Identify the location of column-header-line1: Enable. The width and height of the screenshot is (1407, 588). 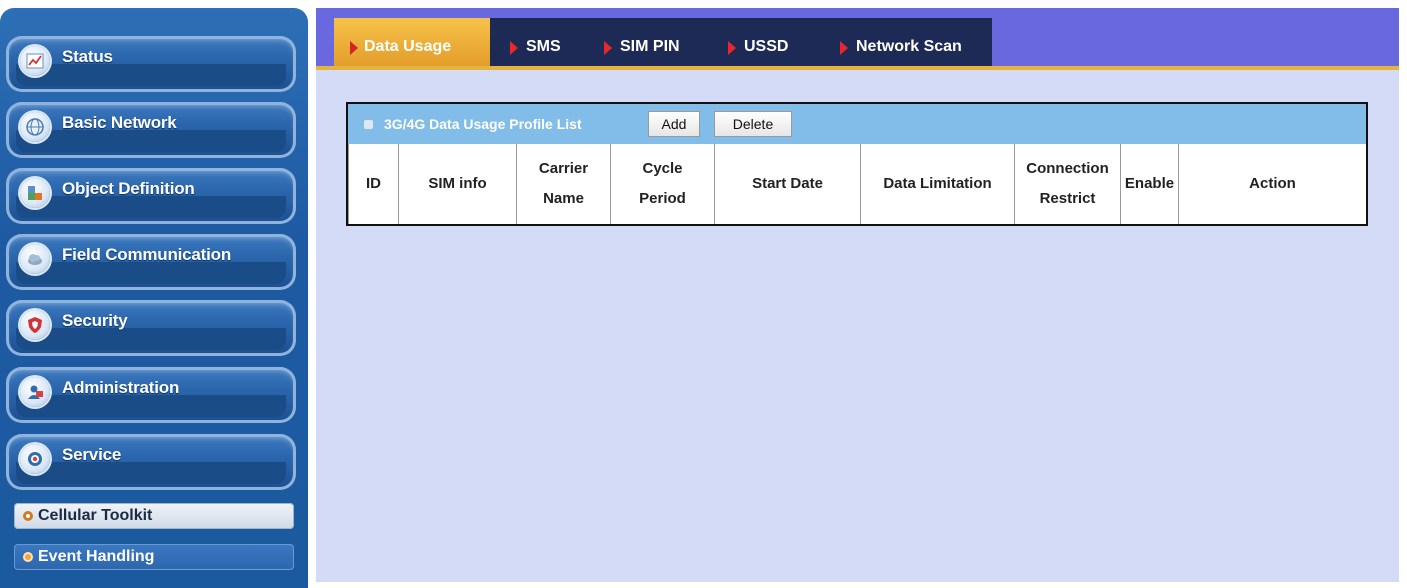
(1149, 183).